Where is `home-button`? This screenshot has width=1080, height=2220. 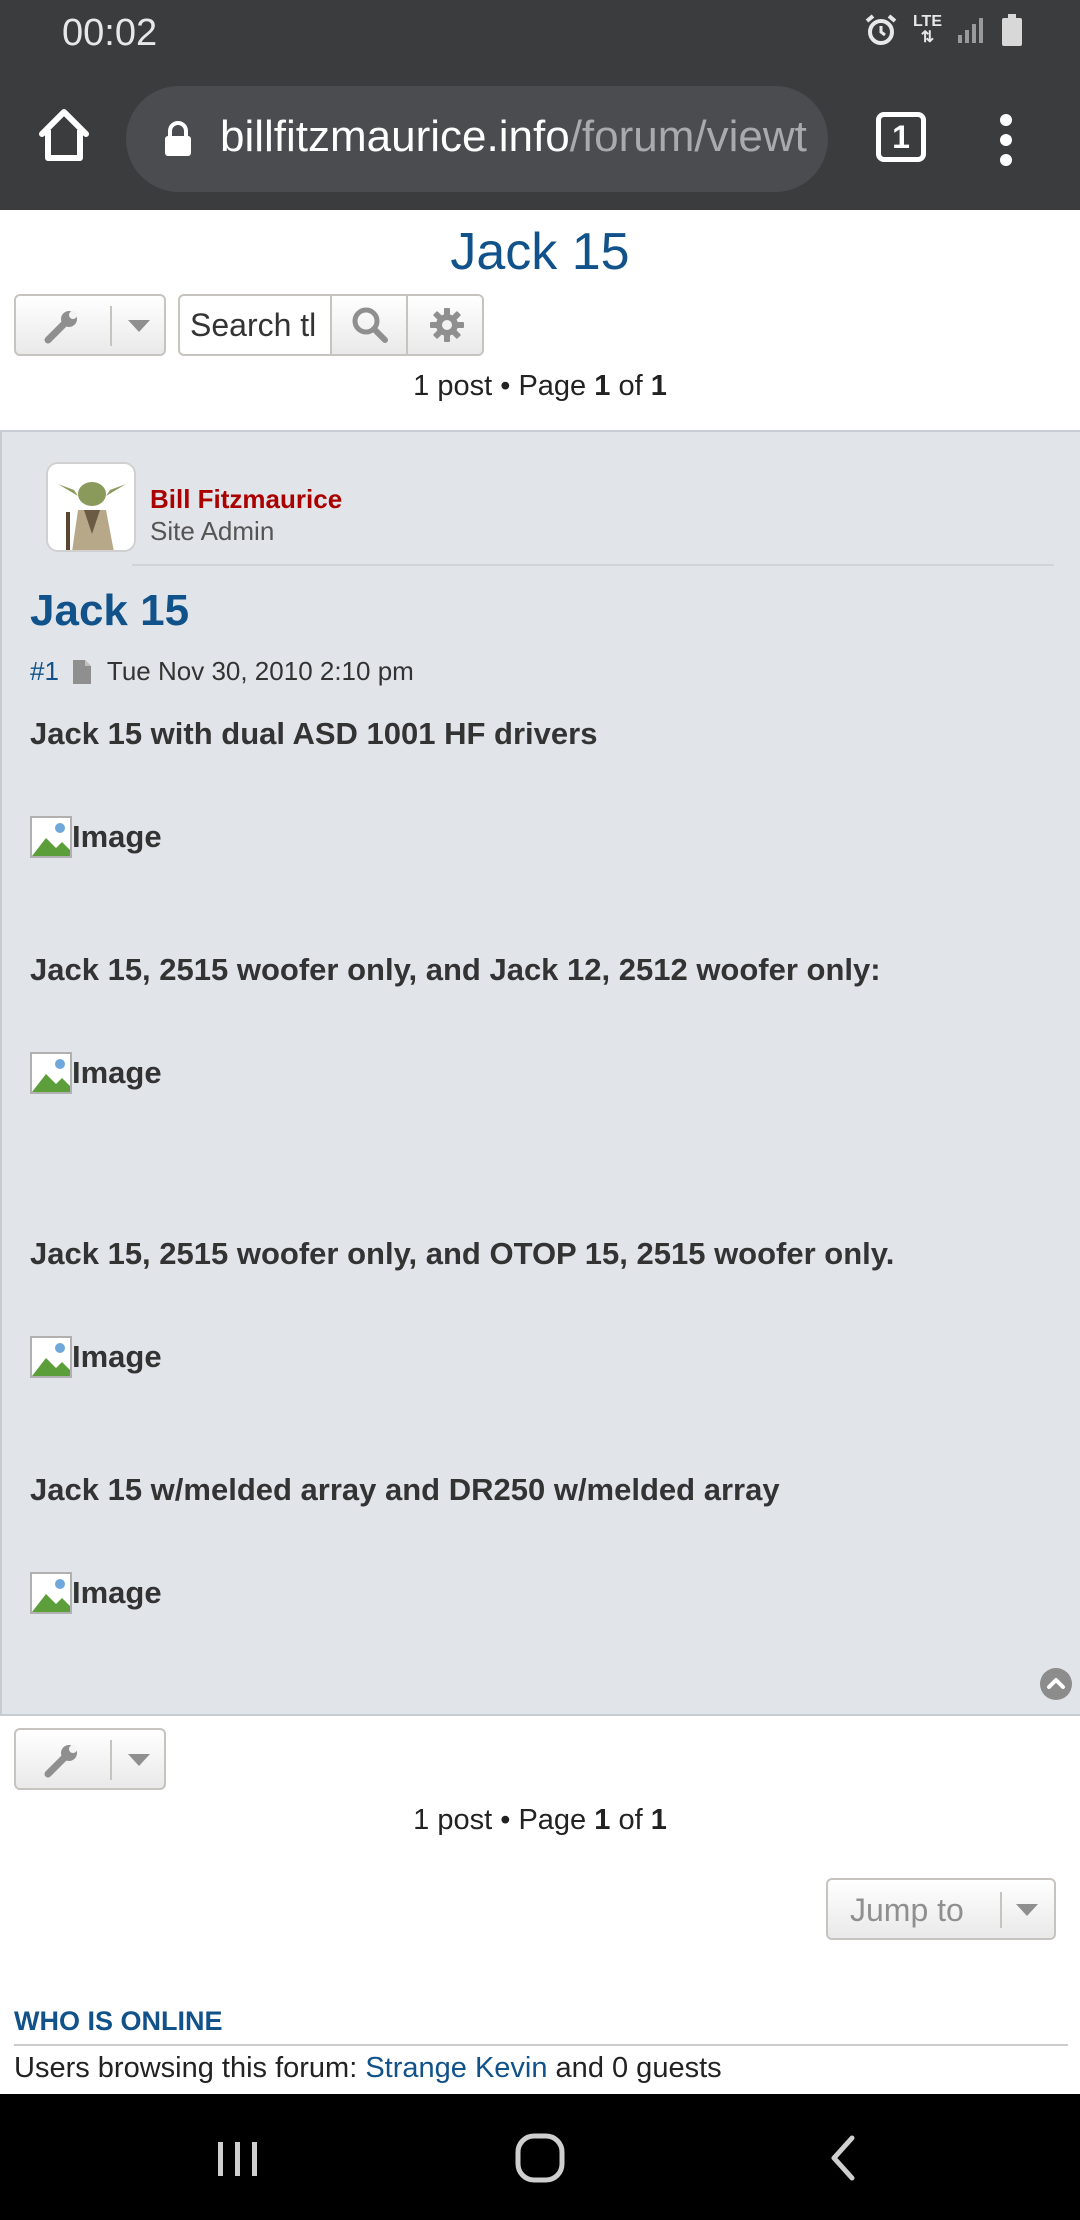 home-button is located at coordinates (64, 136).